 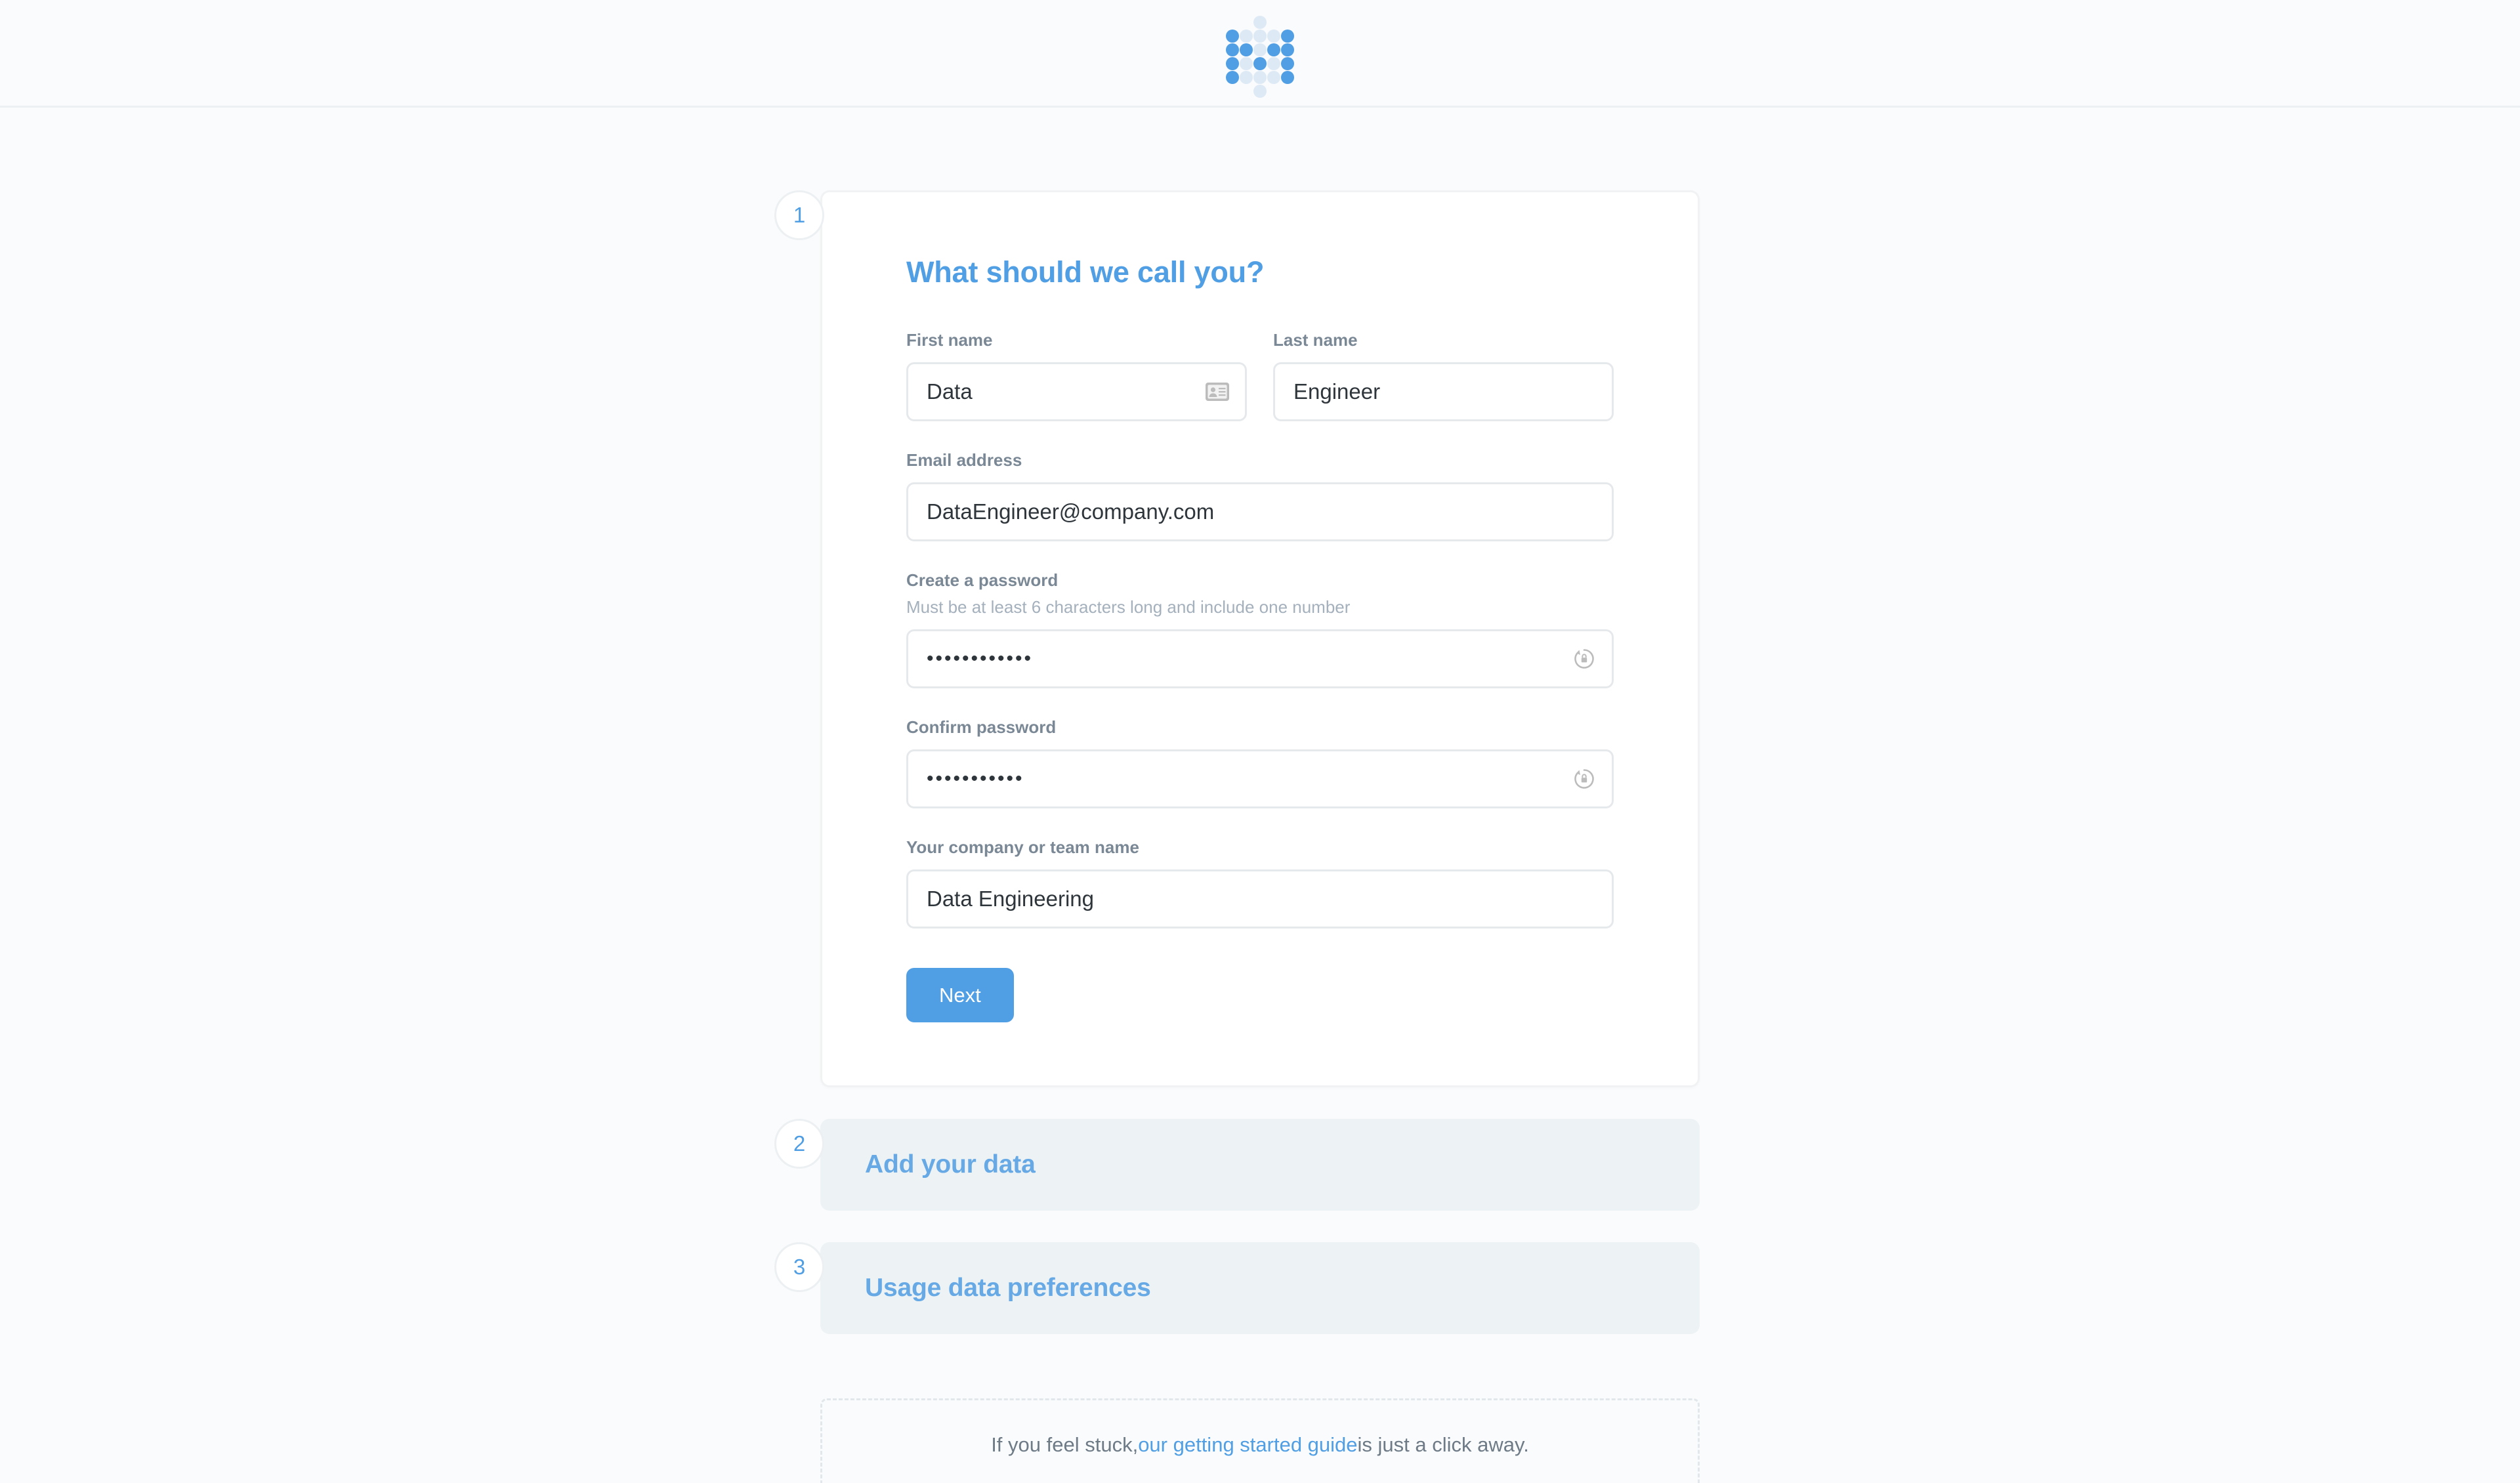 I want to click on help-text-before: If you feel stuck,, so click(x=1065, y=1444).